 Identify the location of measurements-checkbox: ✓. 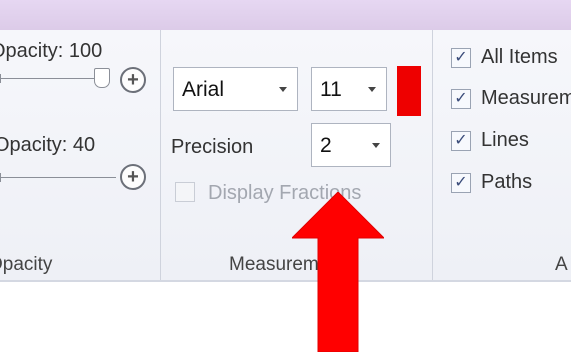
(461, 99).